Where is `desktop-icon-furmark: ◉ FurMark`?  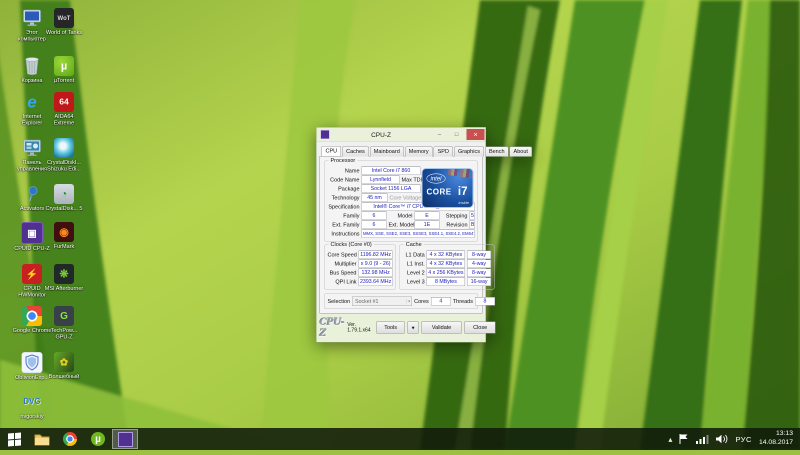
desktop-icon-furmark: ◉ FurMark is located at coordinates (64, 236).